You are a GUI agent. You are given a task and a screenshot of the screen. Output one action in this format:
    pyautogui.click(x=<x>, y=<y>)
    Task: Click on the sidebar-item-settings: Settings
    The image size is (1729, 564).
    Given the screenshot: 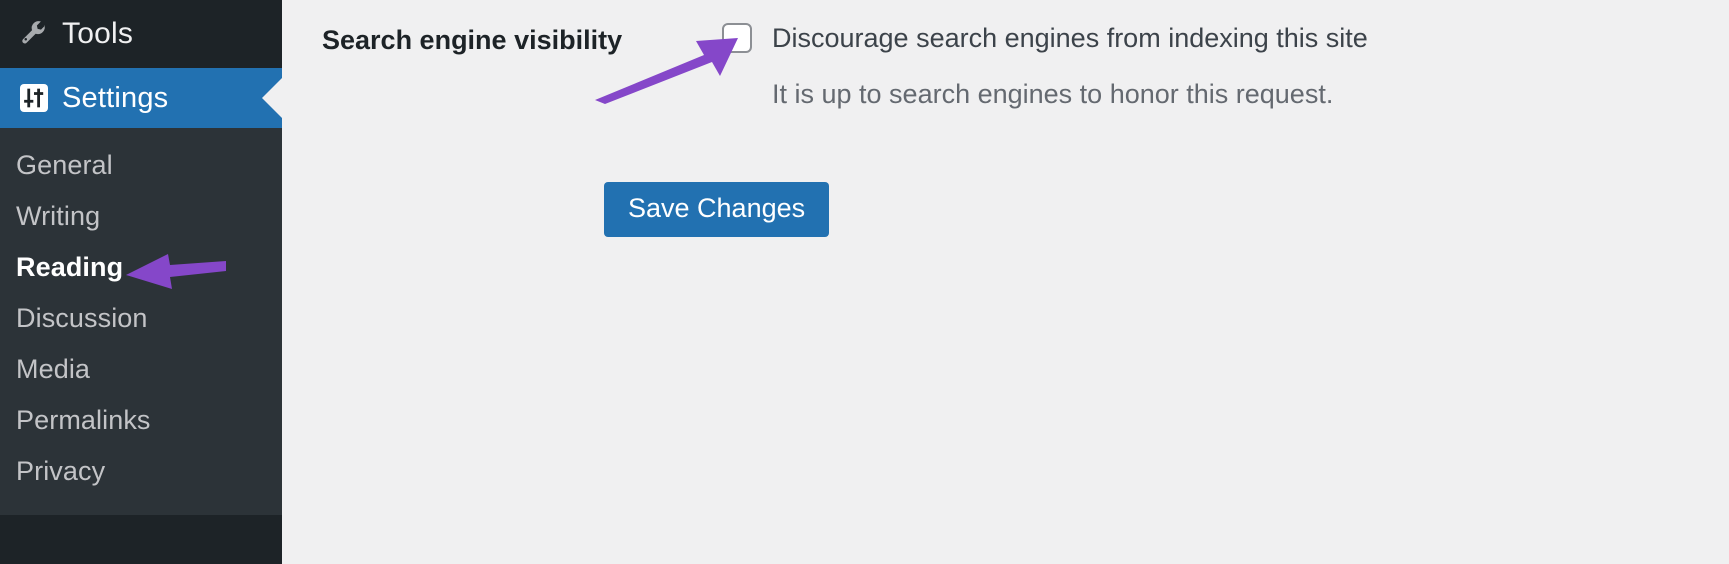 What is the action you would take?
    pyautogui.click(x=141, y=98)
    